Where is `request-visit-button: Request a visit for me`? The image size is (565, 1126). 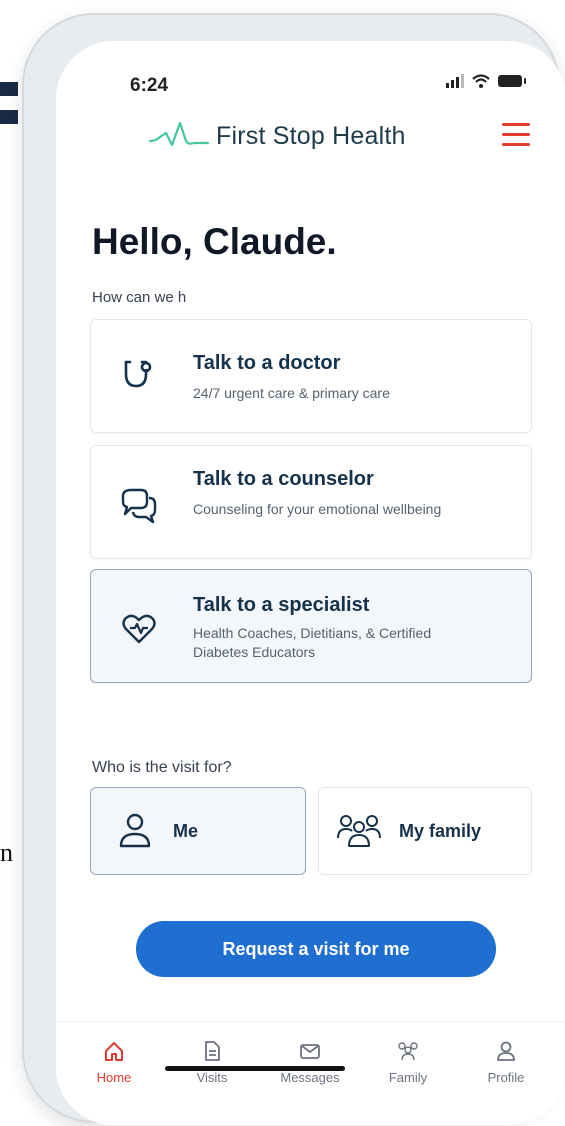 request-visit-button: Request a visit for me is located at coordinates (316, 949).